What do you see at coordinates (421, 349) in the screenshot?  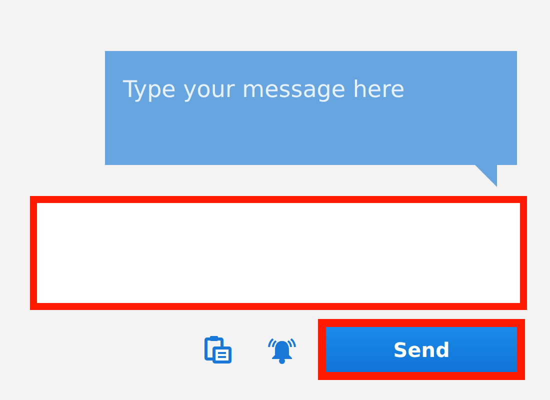 I see `send-button: Send` at bounding box center [421, 349].